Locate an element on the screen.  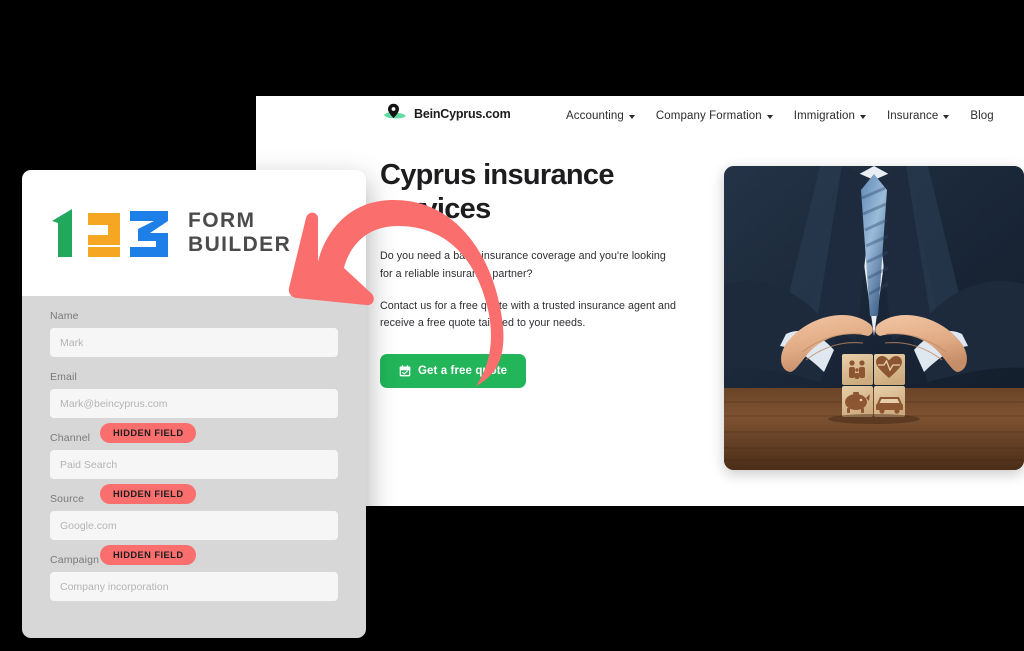
field-label: Name is located at coordinates (64, 316).